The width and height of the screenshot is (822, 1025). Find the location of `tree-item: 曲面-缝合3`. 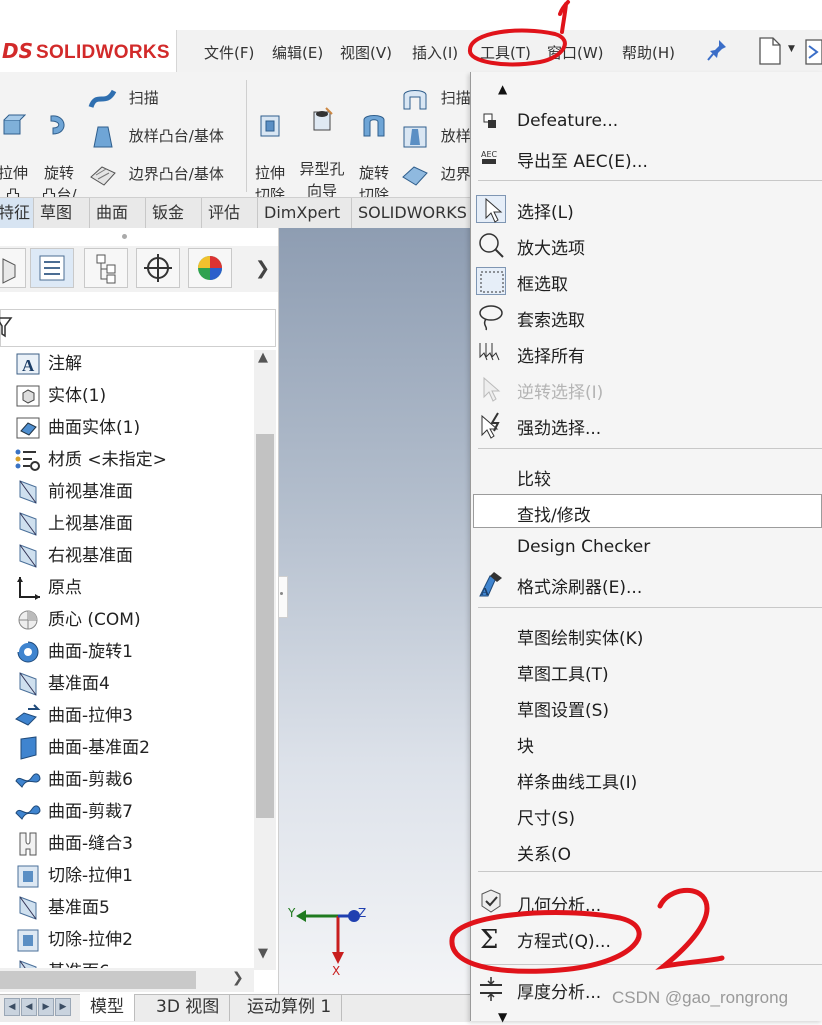

tree-item: 曲面-缝合3 is located at coordinates (73, 844).